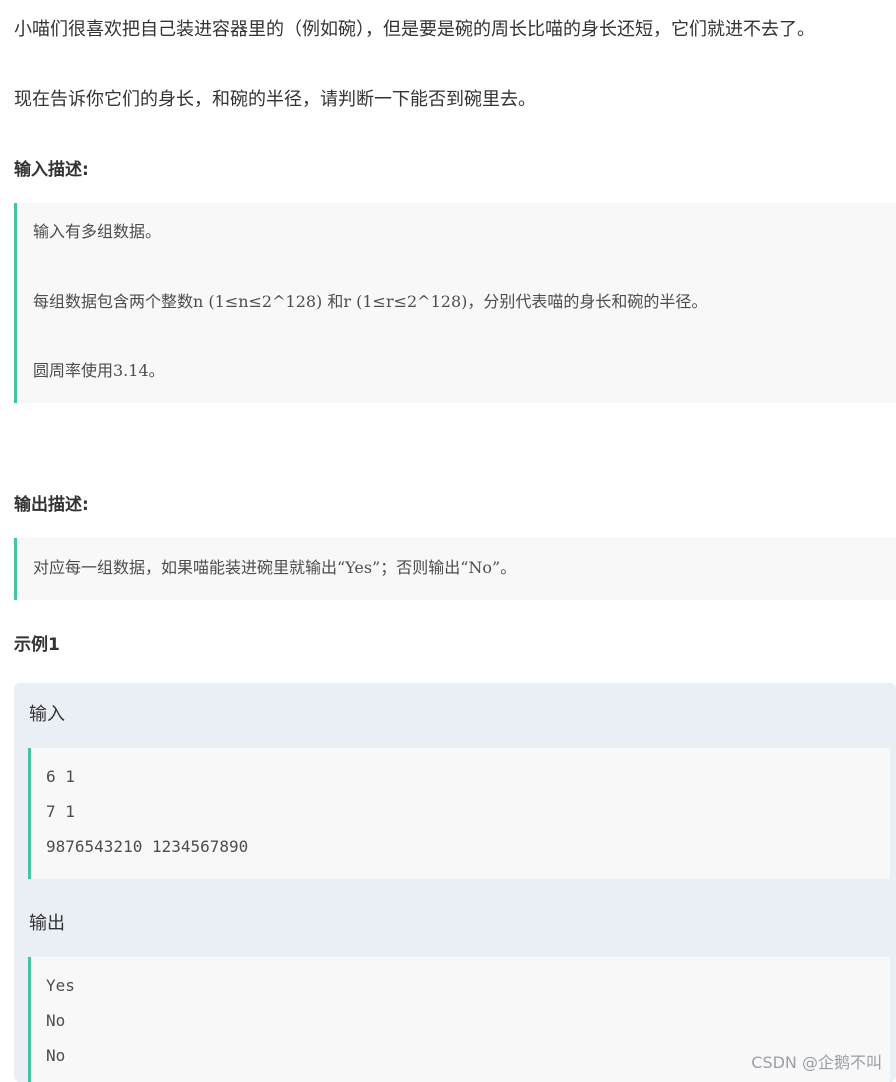 The height and width of the screenshot is (1082, 896). What do you see at coordinates (275, 99) in the screenshot?
I see `intro-paragraph-2: 现在告诉你它们的身长，和碗的半径，请判断一下能否到碗里去。` at bounding box center [275, 99].